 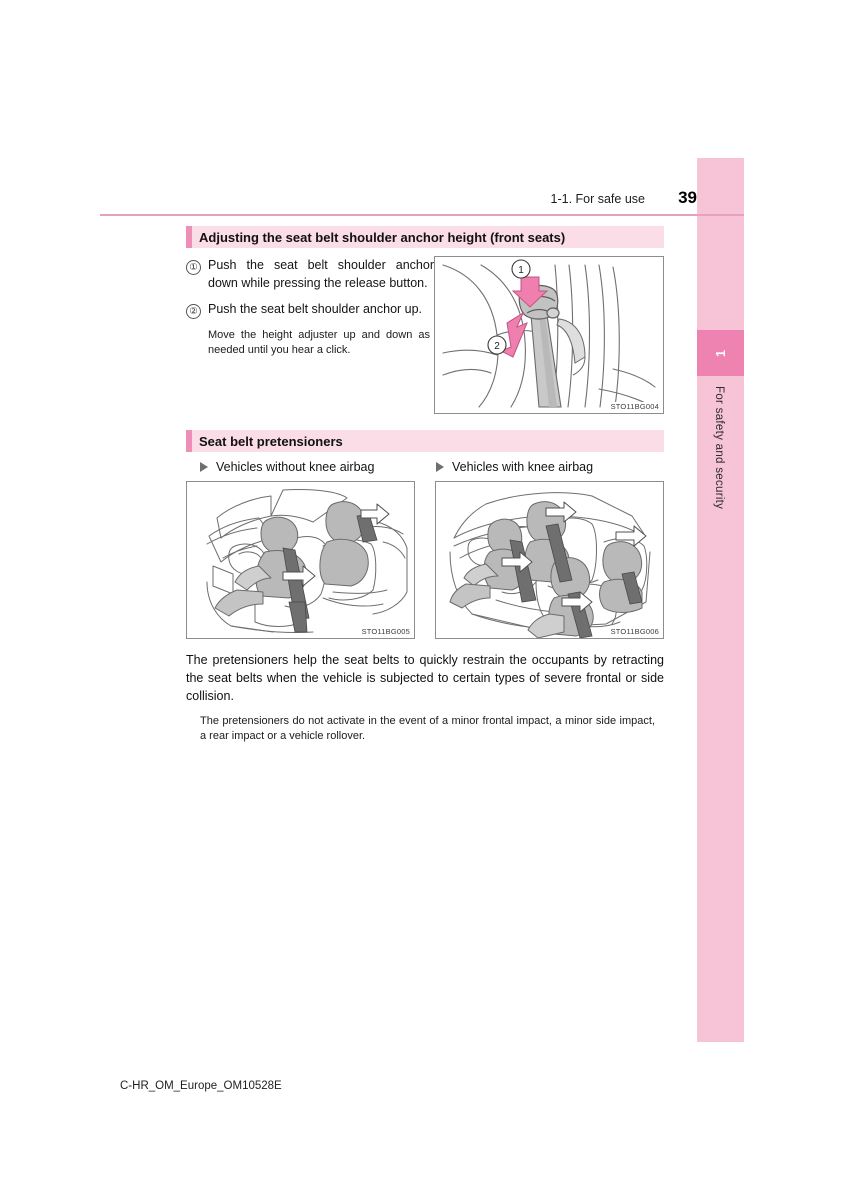 I want to click on subheading-text: Vehicles without knee airbag, so click(x=295, y=467).